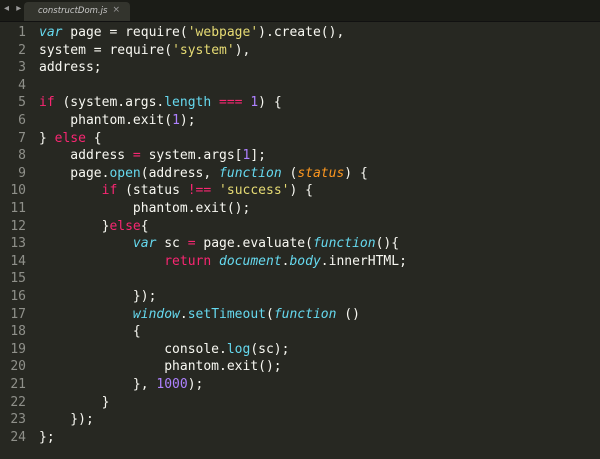  Describe the element at coordinates (231, 103) in the screenshot. I see `code-token-keyword: ===` at that location.